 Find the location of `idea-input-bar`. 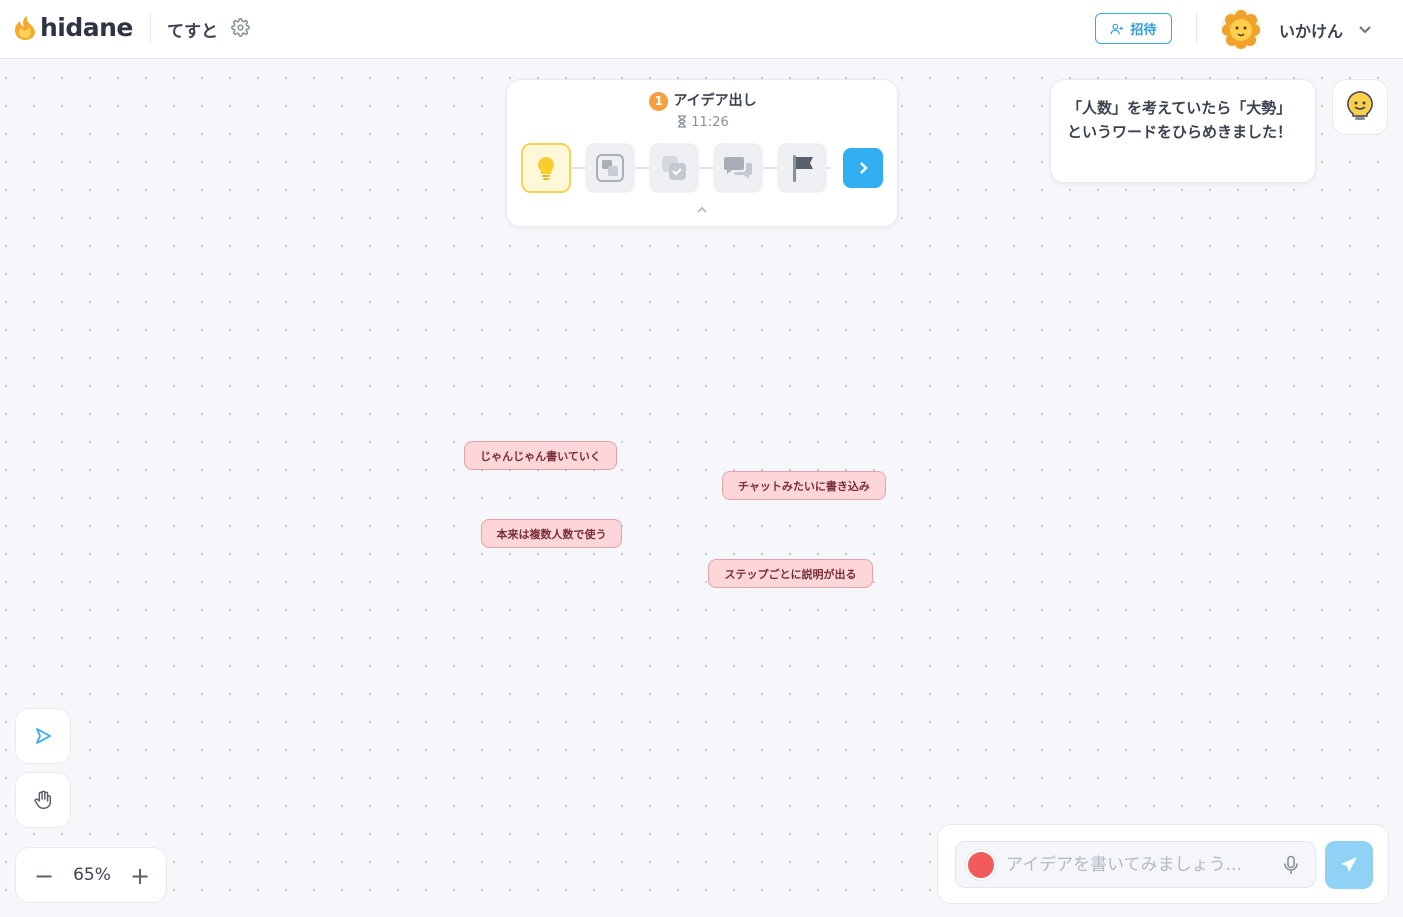

idea-input-bar is located at coordinates (1163, 864).